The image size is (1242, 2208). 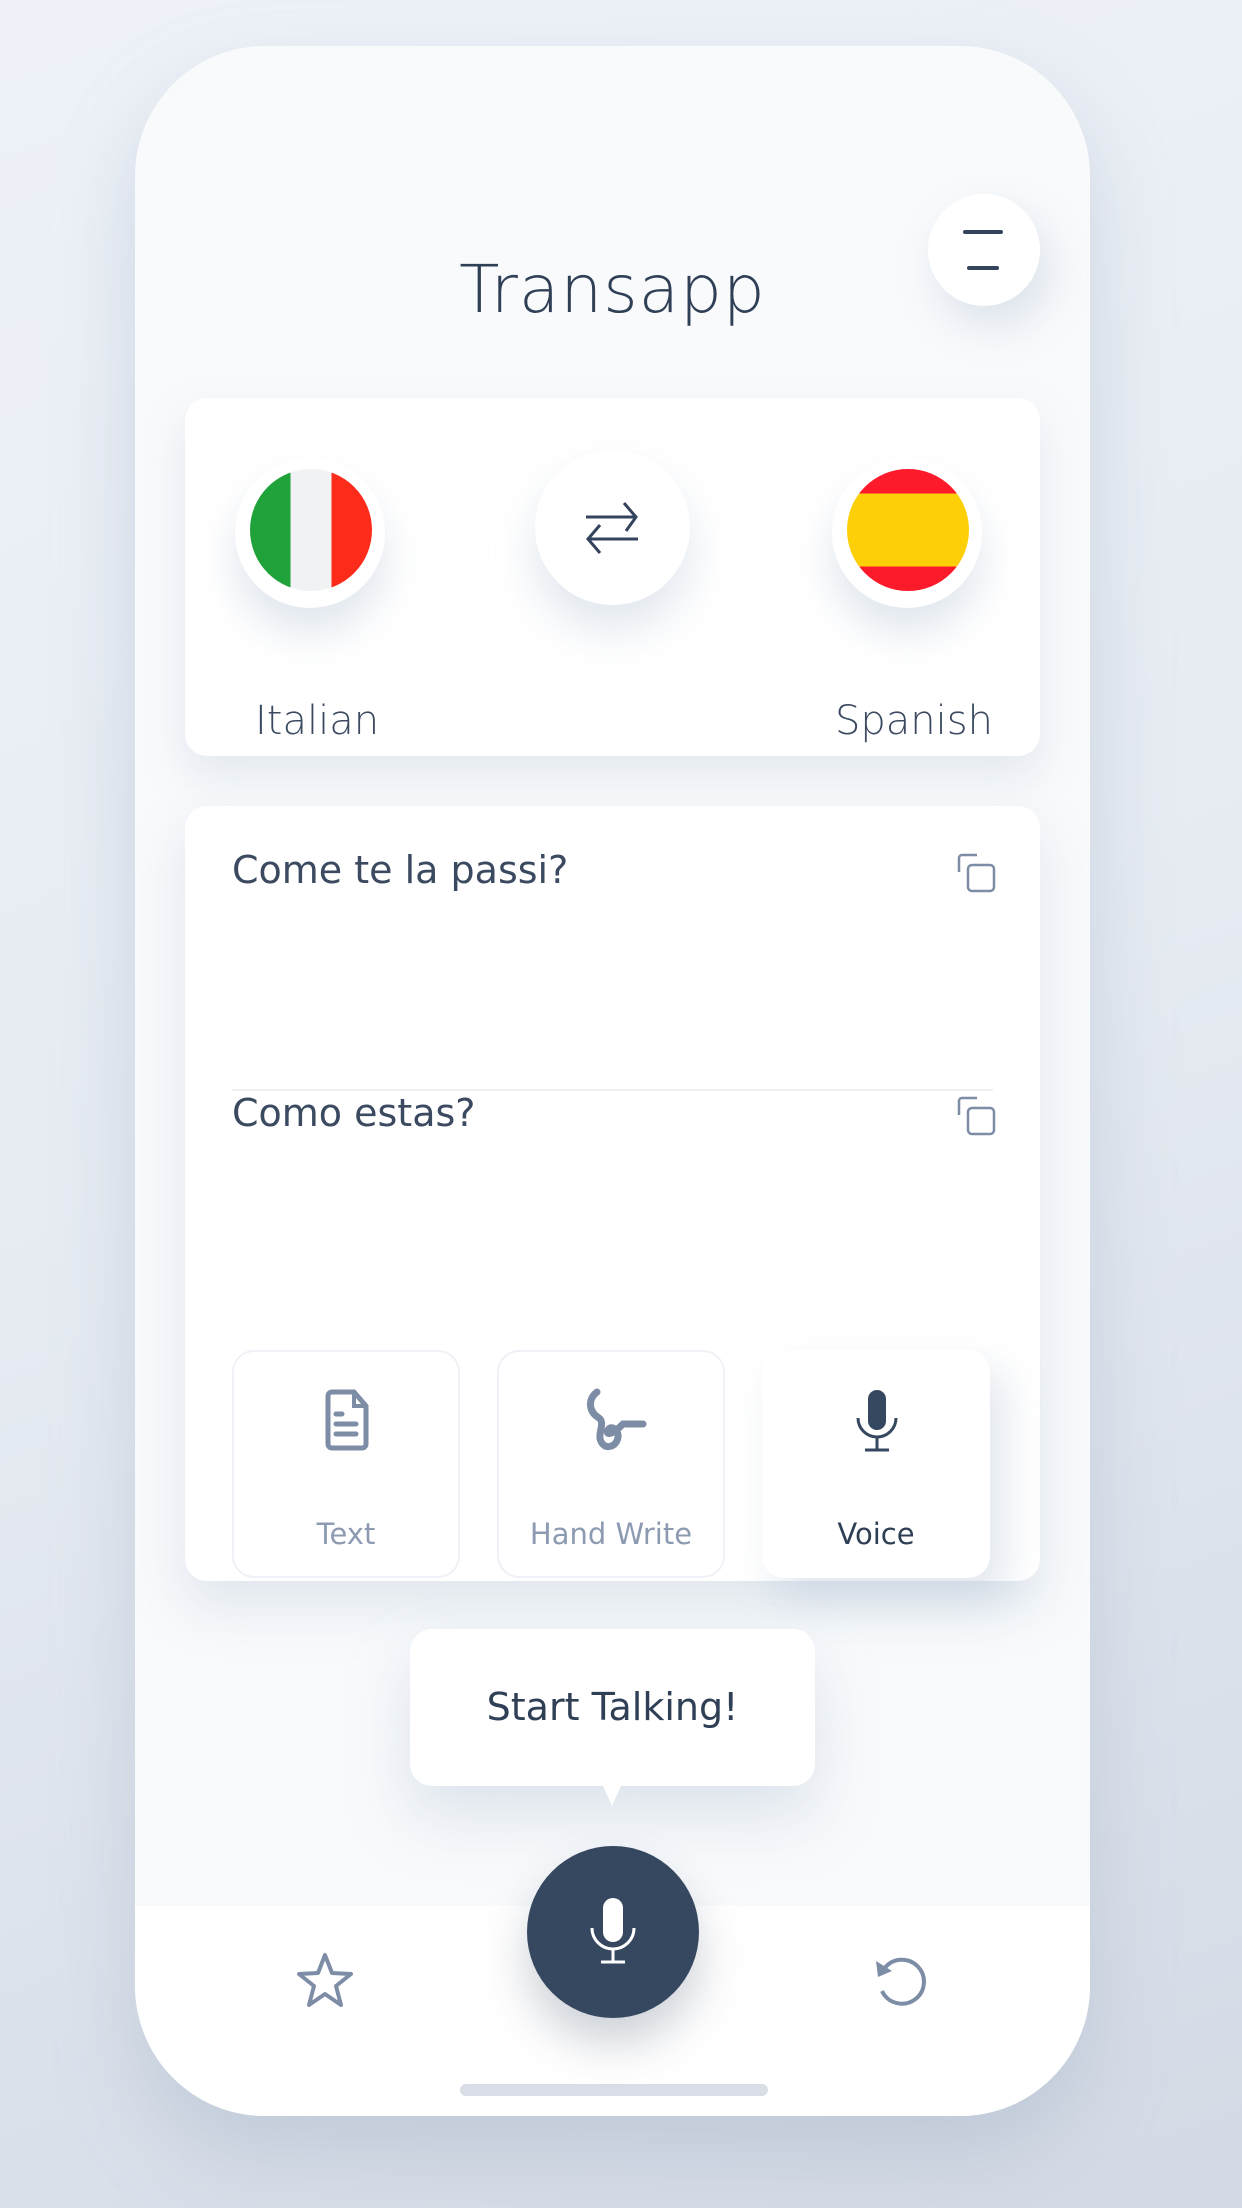 I want to click on mode-text-button: Text, so click(x=346, y=1464).